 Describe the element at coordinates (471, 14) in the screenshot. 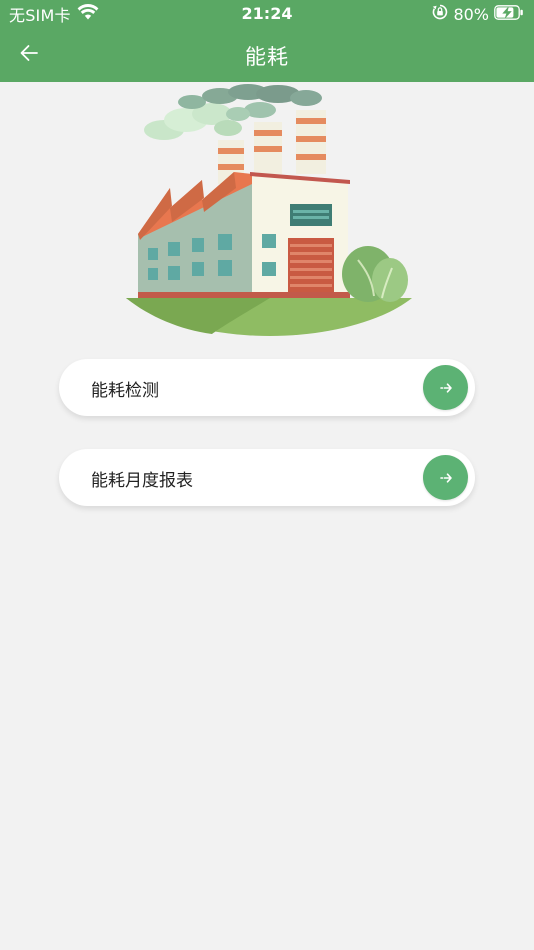

I see `battery-percent: 80%` at that location.